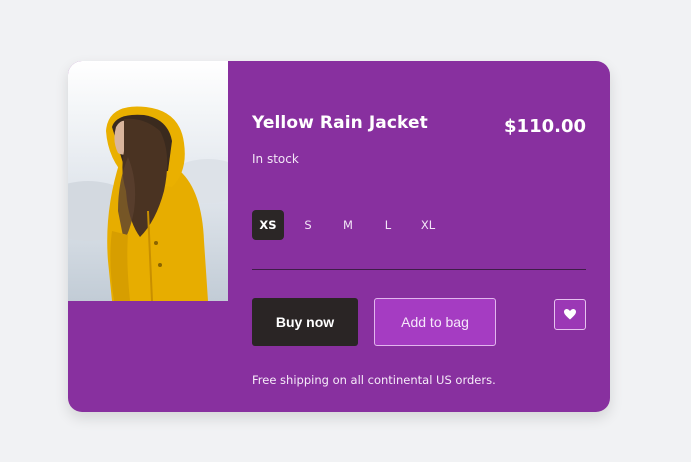  What do you see at coordinates (148, 181) in the screenshot?
I see `product-image` at bounding box center [148, 181].